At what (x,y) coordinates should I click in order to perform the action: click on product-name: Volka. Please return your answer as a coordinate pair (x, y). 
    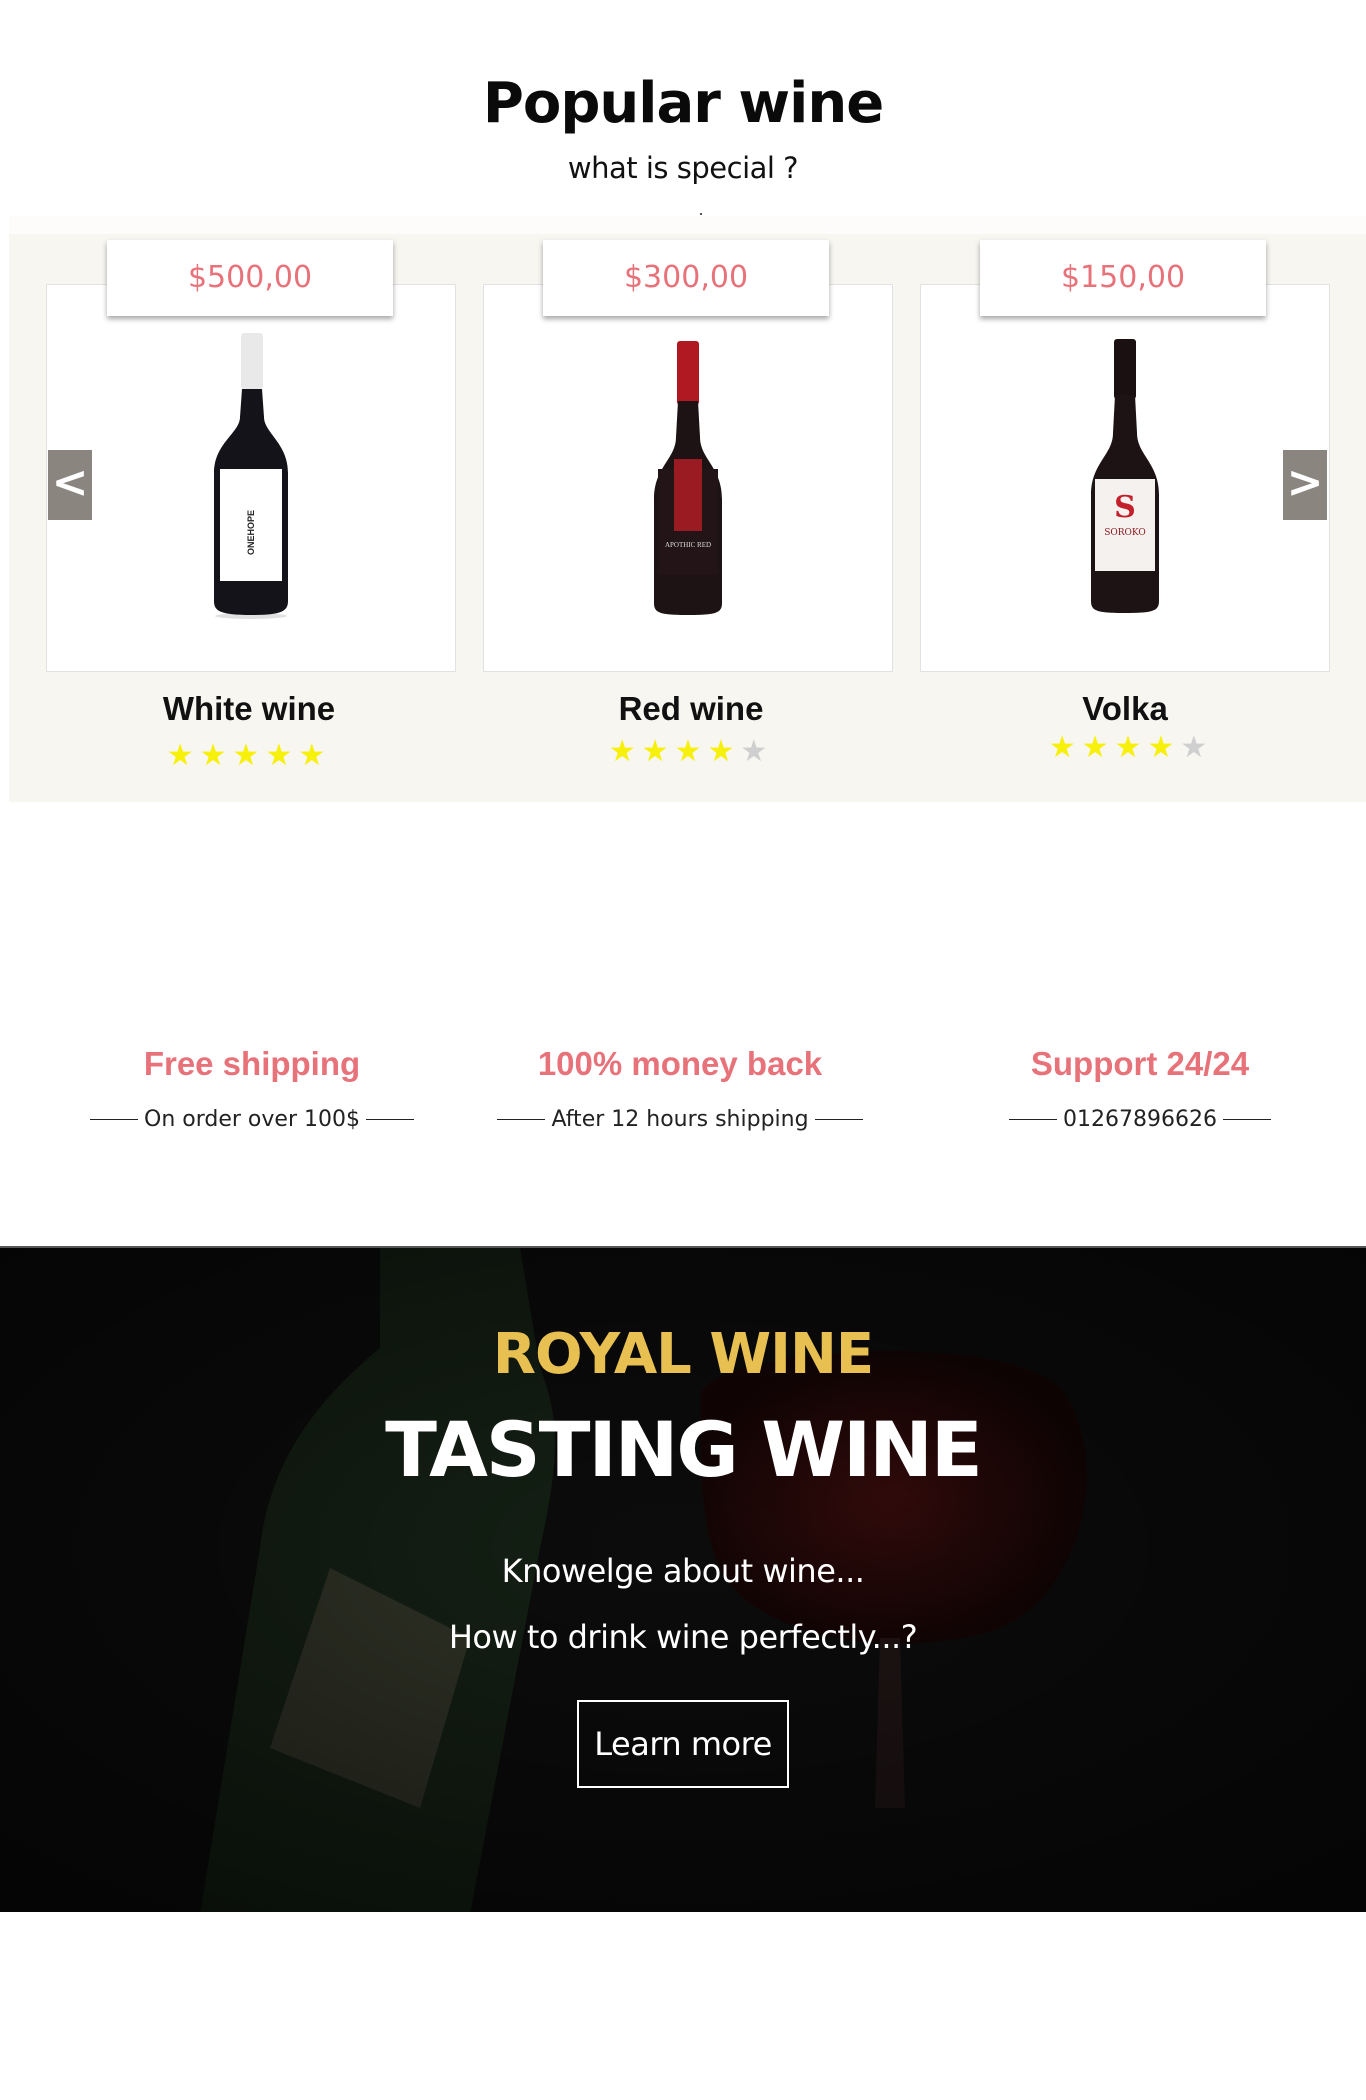
    Looking at the image, I should click on (1125, 709).